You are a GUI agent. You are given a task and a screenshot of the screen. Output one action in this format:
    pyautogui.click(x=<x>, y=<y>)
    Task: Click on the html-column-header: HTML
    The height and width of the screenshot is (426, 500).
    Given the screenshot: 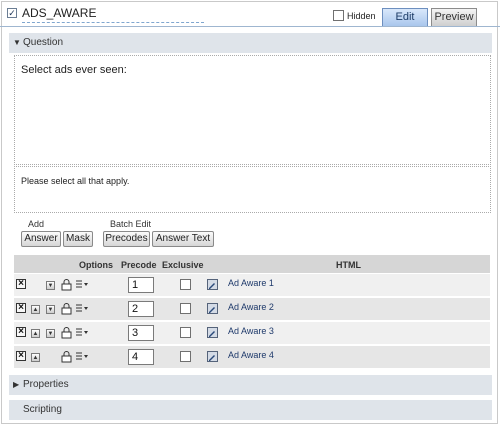 What is the action you would take?
    pyautogui.click(x=348, y=265)
    